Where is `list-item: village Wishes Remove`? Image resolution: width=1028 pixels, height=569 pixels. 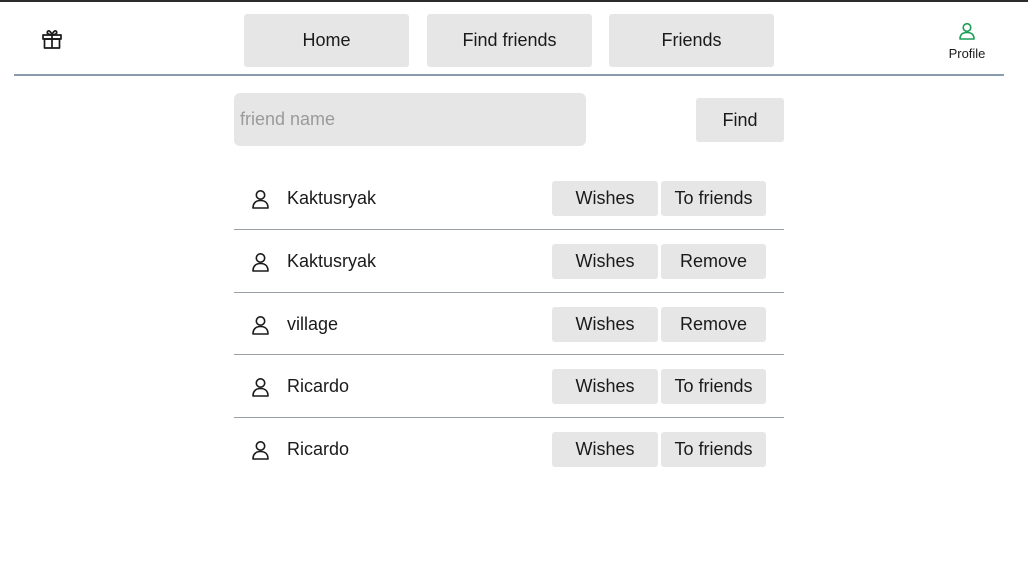 list-item: village Wishes Remove is located at coordinates (509, 324).